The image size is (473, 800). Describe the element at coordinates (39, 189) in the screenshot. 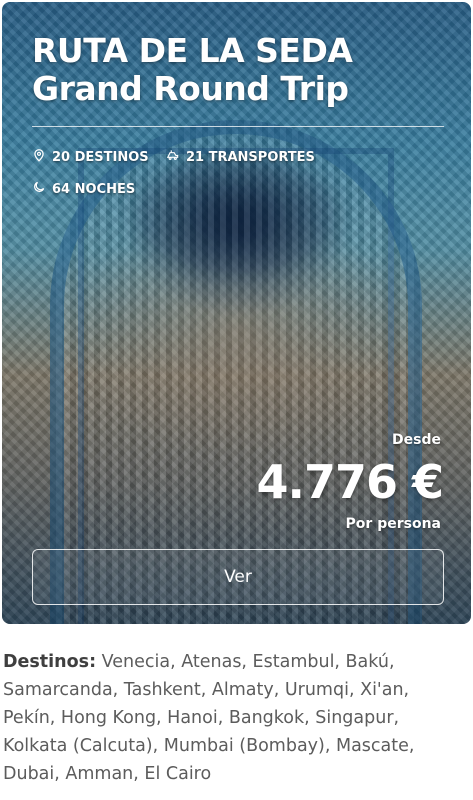

I see `moon-icon` at that location.